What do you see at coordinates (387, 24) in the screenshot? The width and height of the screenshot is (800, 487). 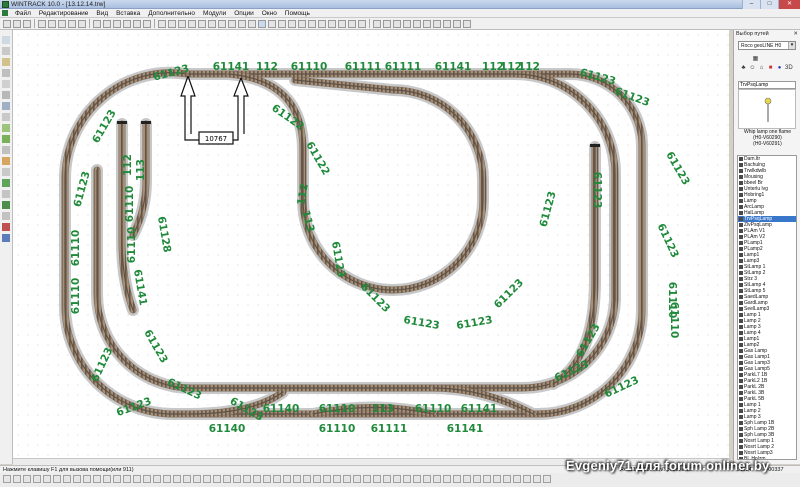 I see `train-icon` at bounding box center [387, 24].